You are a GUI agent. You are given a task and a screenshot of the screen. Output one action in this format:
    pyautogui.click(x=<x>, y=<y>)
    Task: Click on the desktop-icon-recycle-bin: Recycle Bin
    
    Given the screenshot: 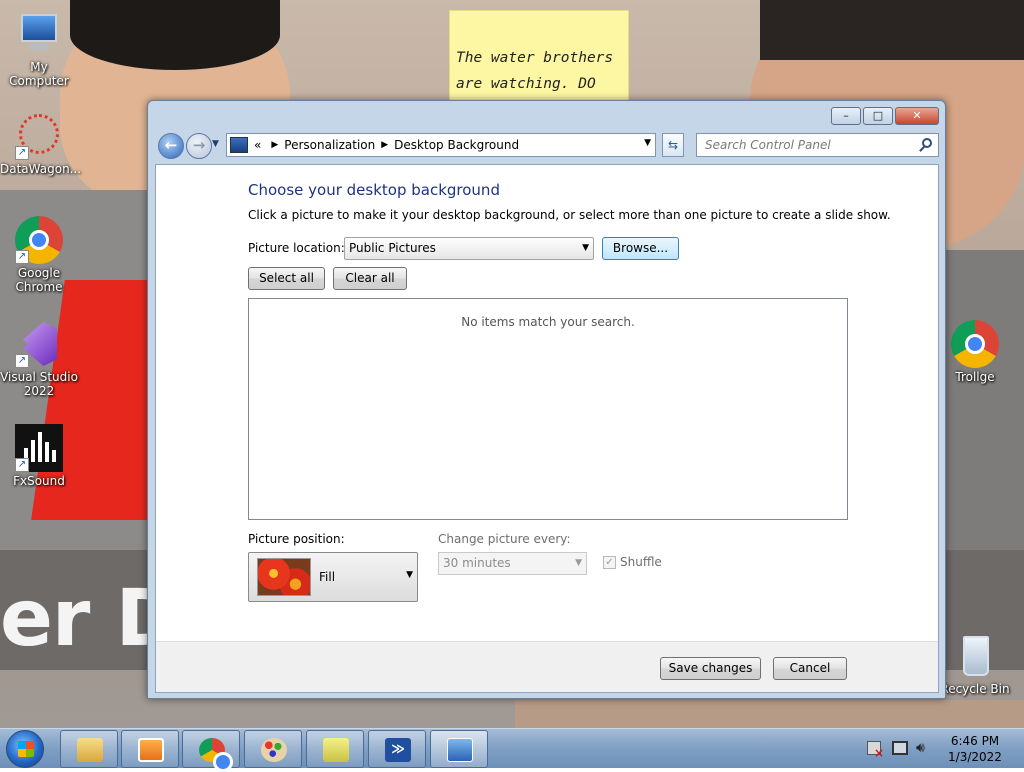 What is the action you would take?
    pyautogui.click(x=975, y=664)
    